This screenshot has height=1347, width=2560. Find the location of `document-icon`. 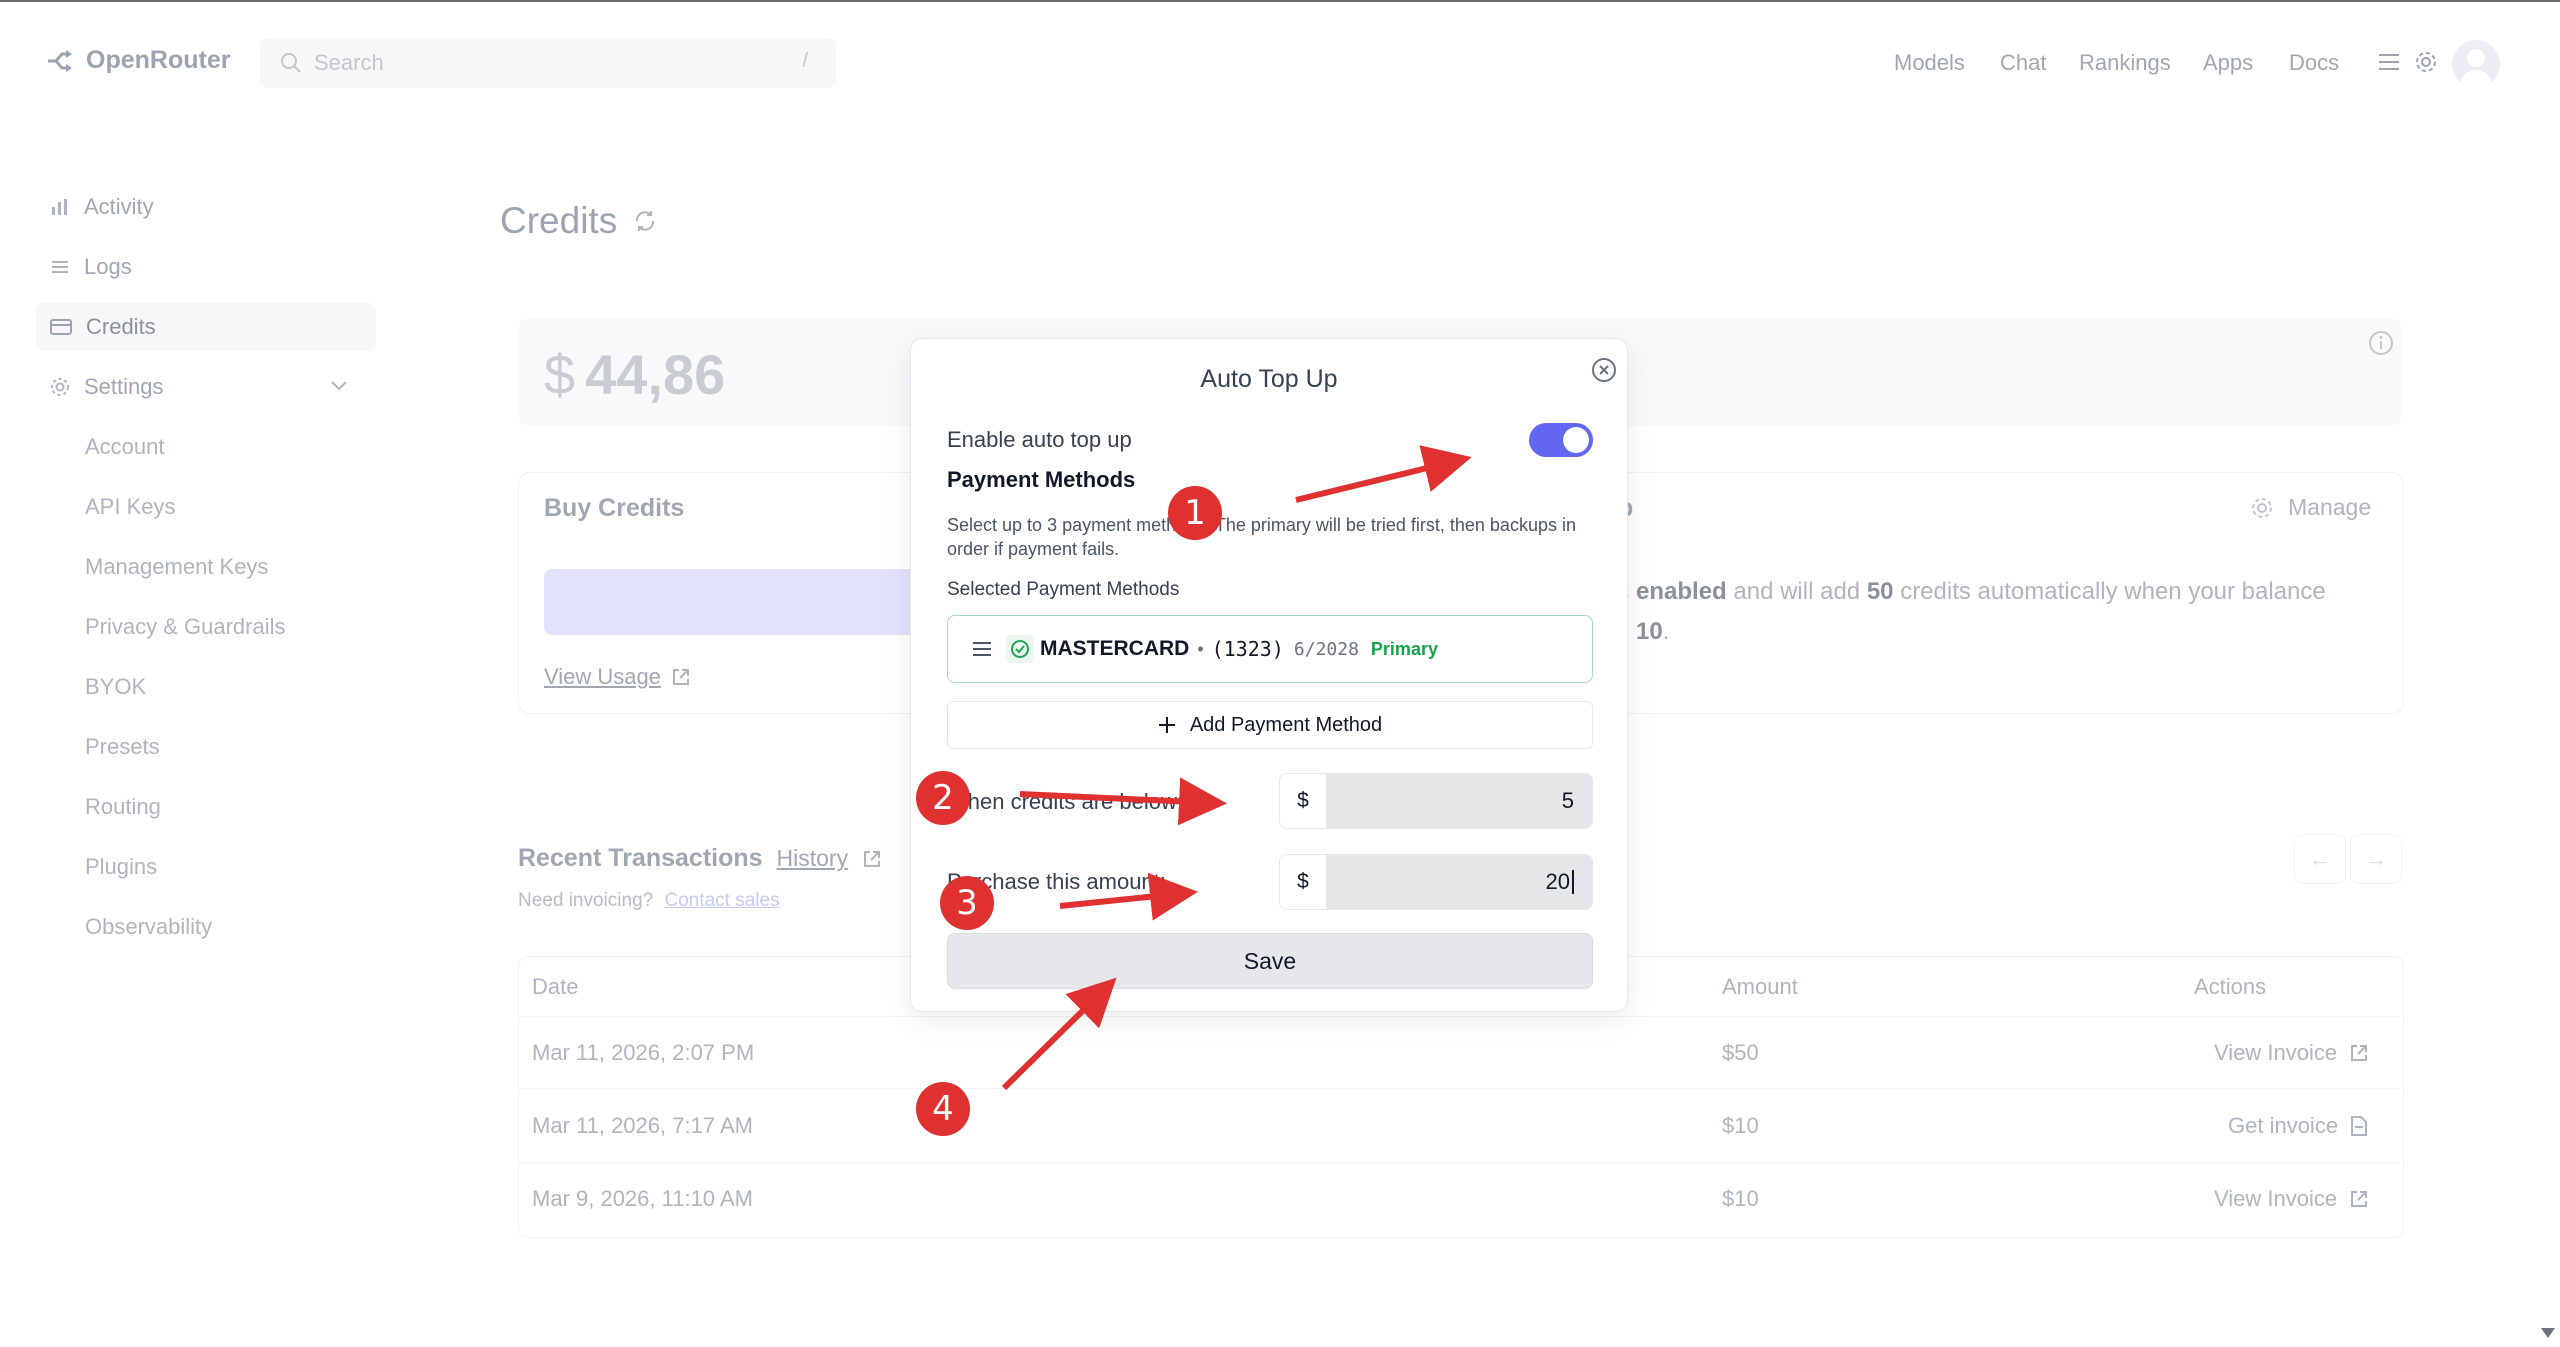

document-icon is located at coordinates (2359, 1126).